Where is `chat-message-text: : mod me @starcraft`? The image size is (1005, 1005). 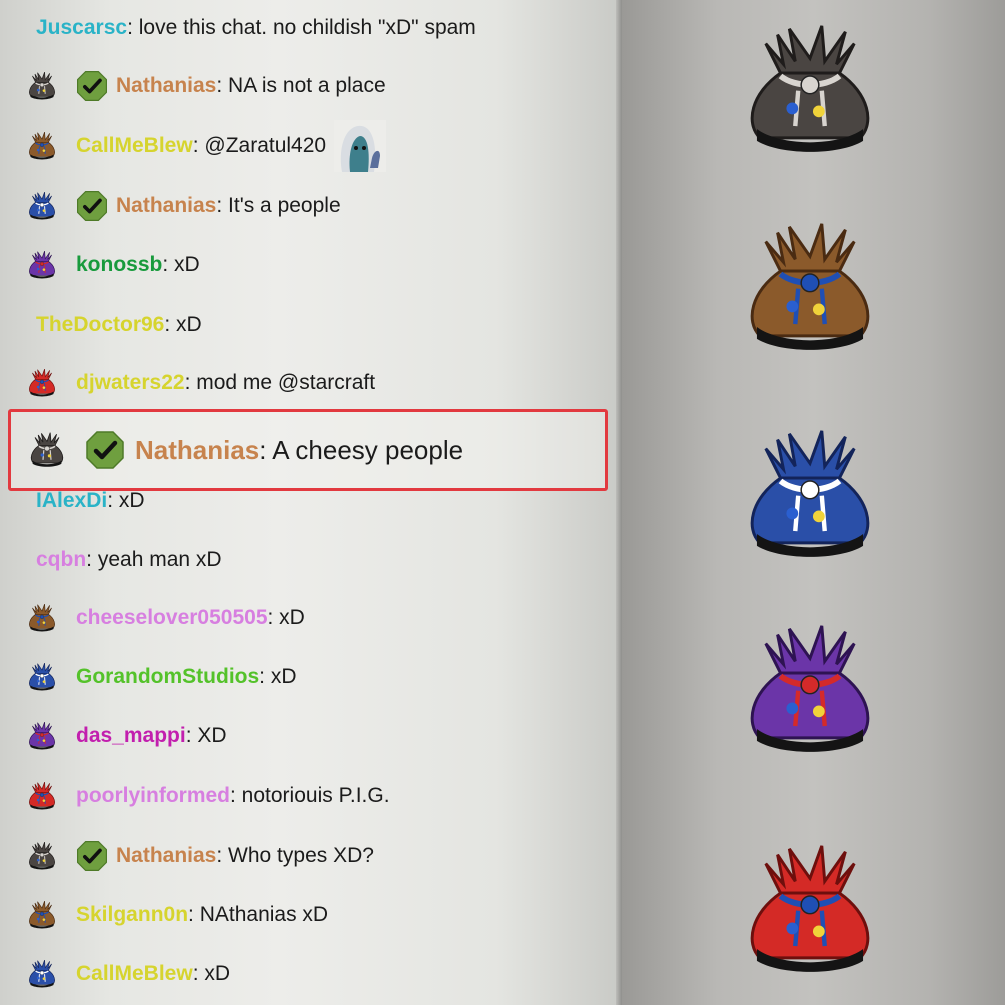
chat-message-text: : mod me @starcraft is located at coordinates (280, 382).